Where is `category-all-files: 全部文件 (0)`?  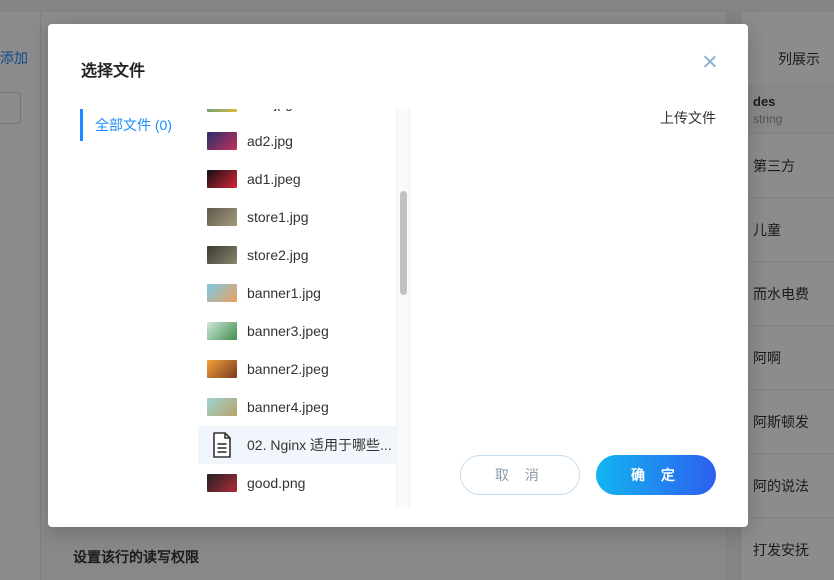 category-all-files: 全部文件 (0) is located at coordinates (135, 125).